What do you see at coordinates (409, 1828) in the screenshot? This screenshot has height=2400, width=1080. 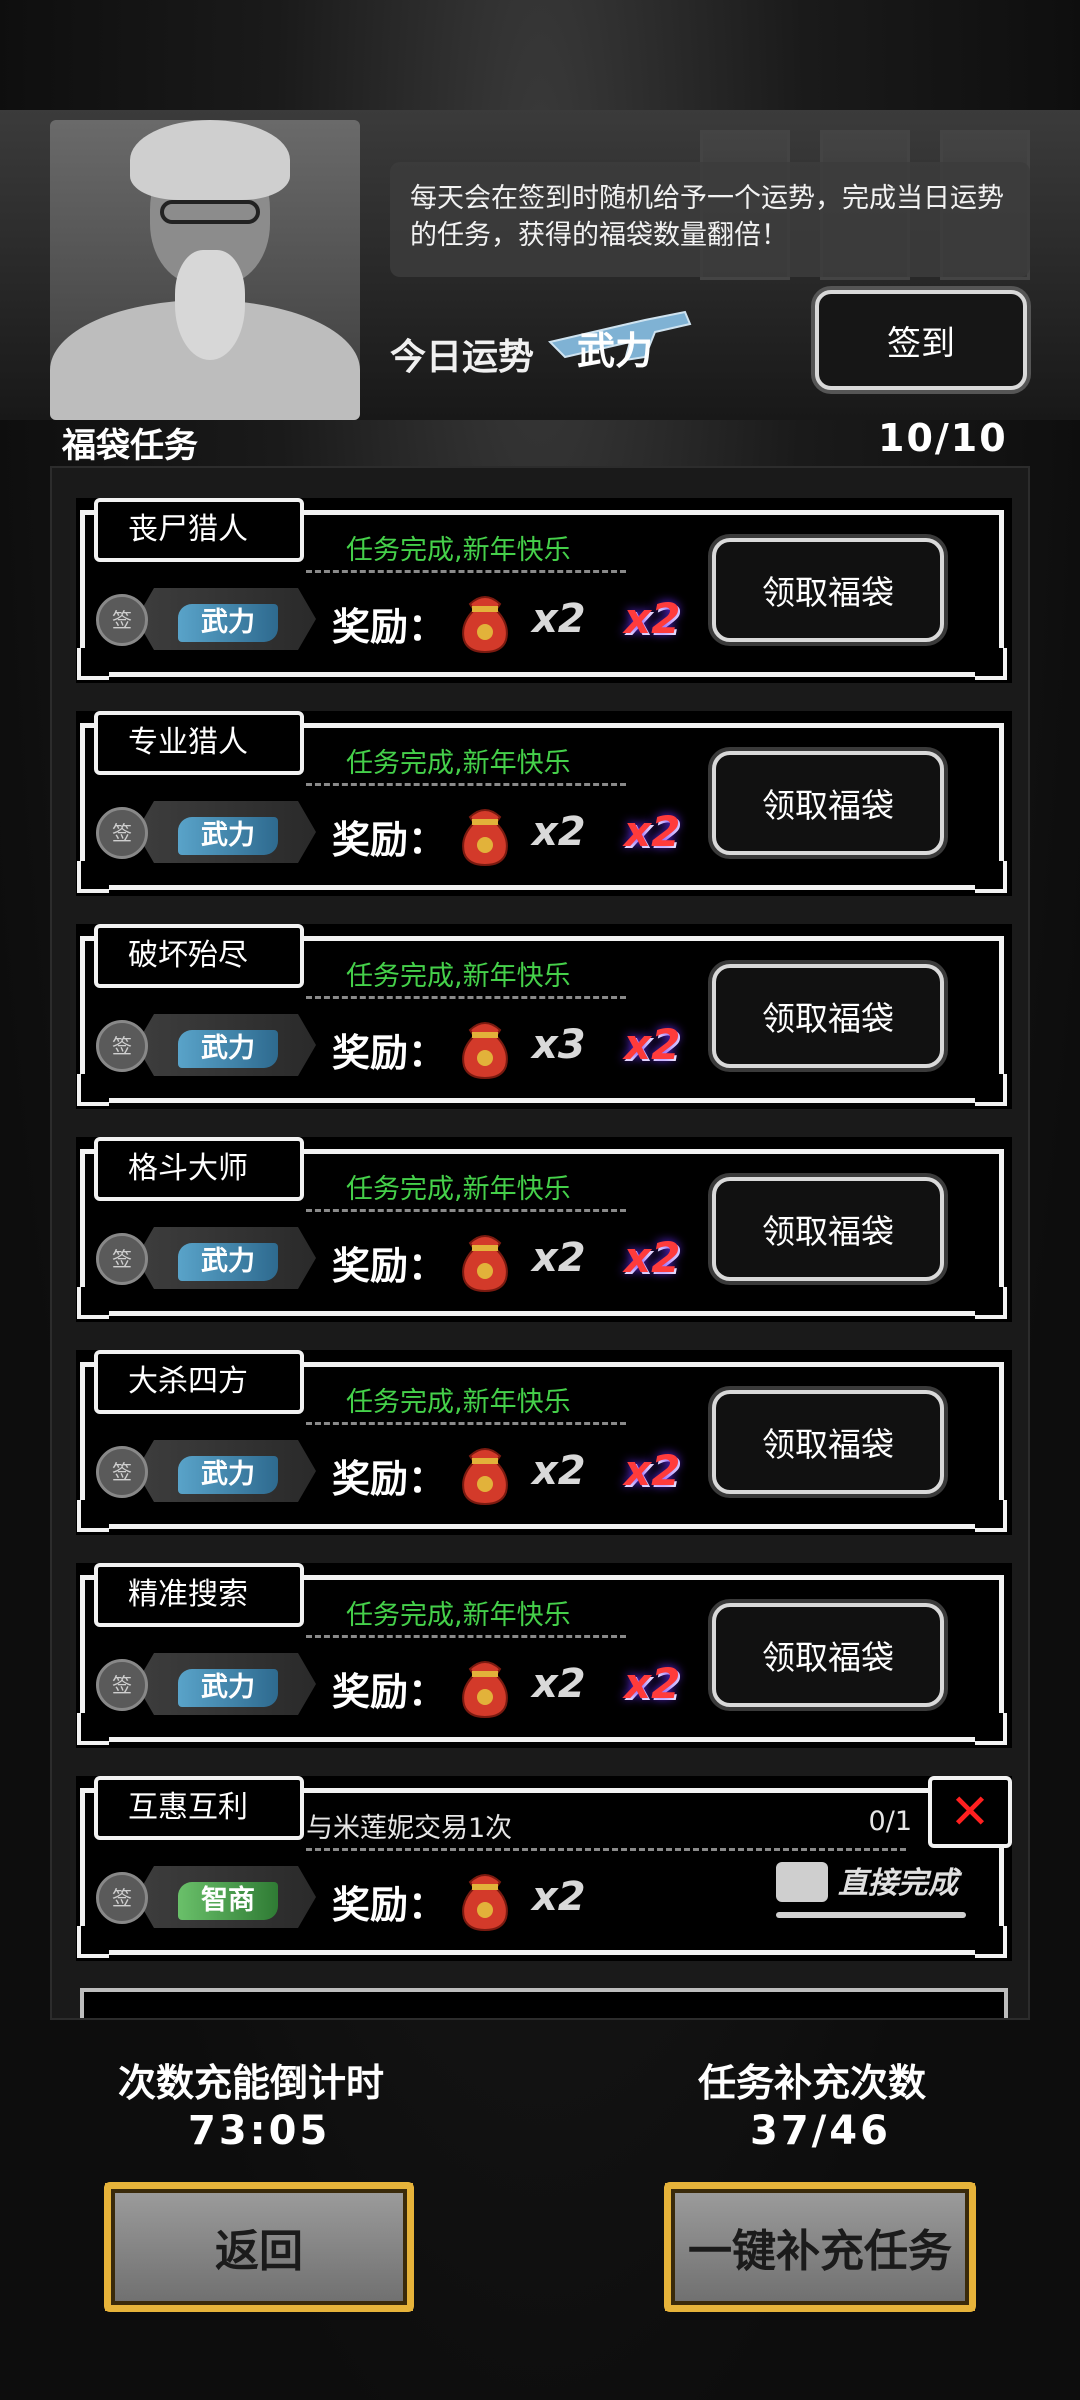 I see `task-description: 与米莲妮交易1次` at bounding box center [409, 1828].